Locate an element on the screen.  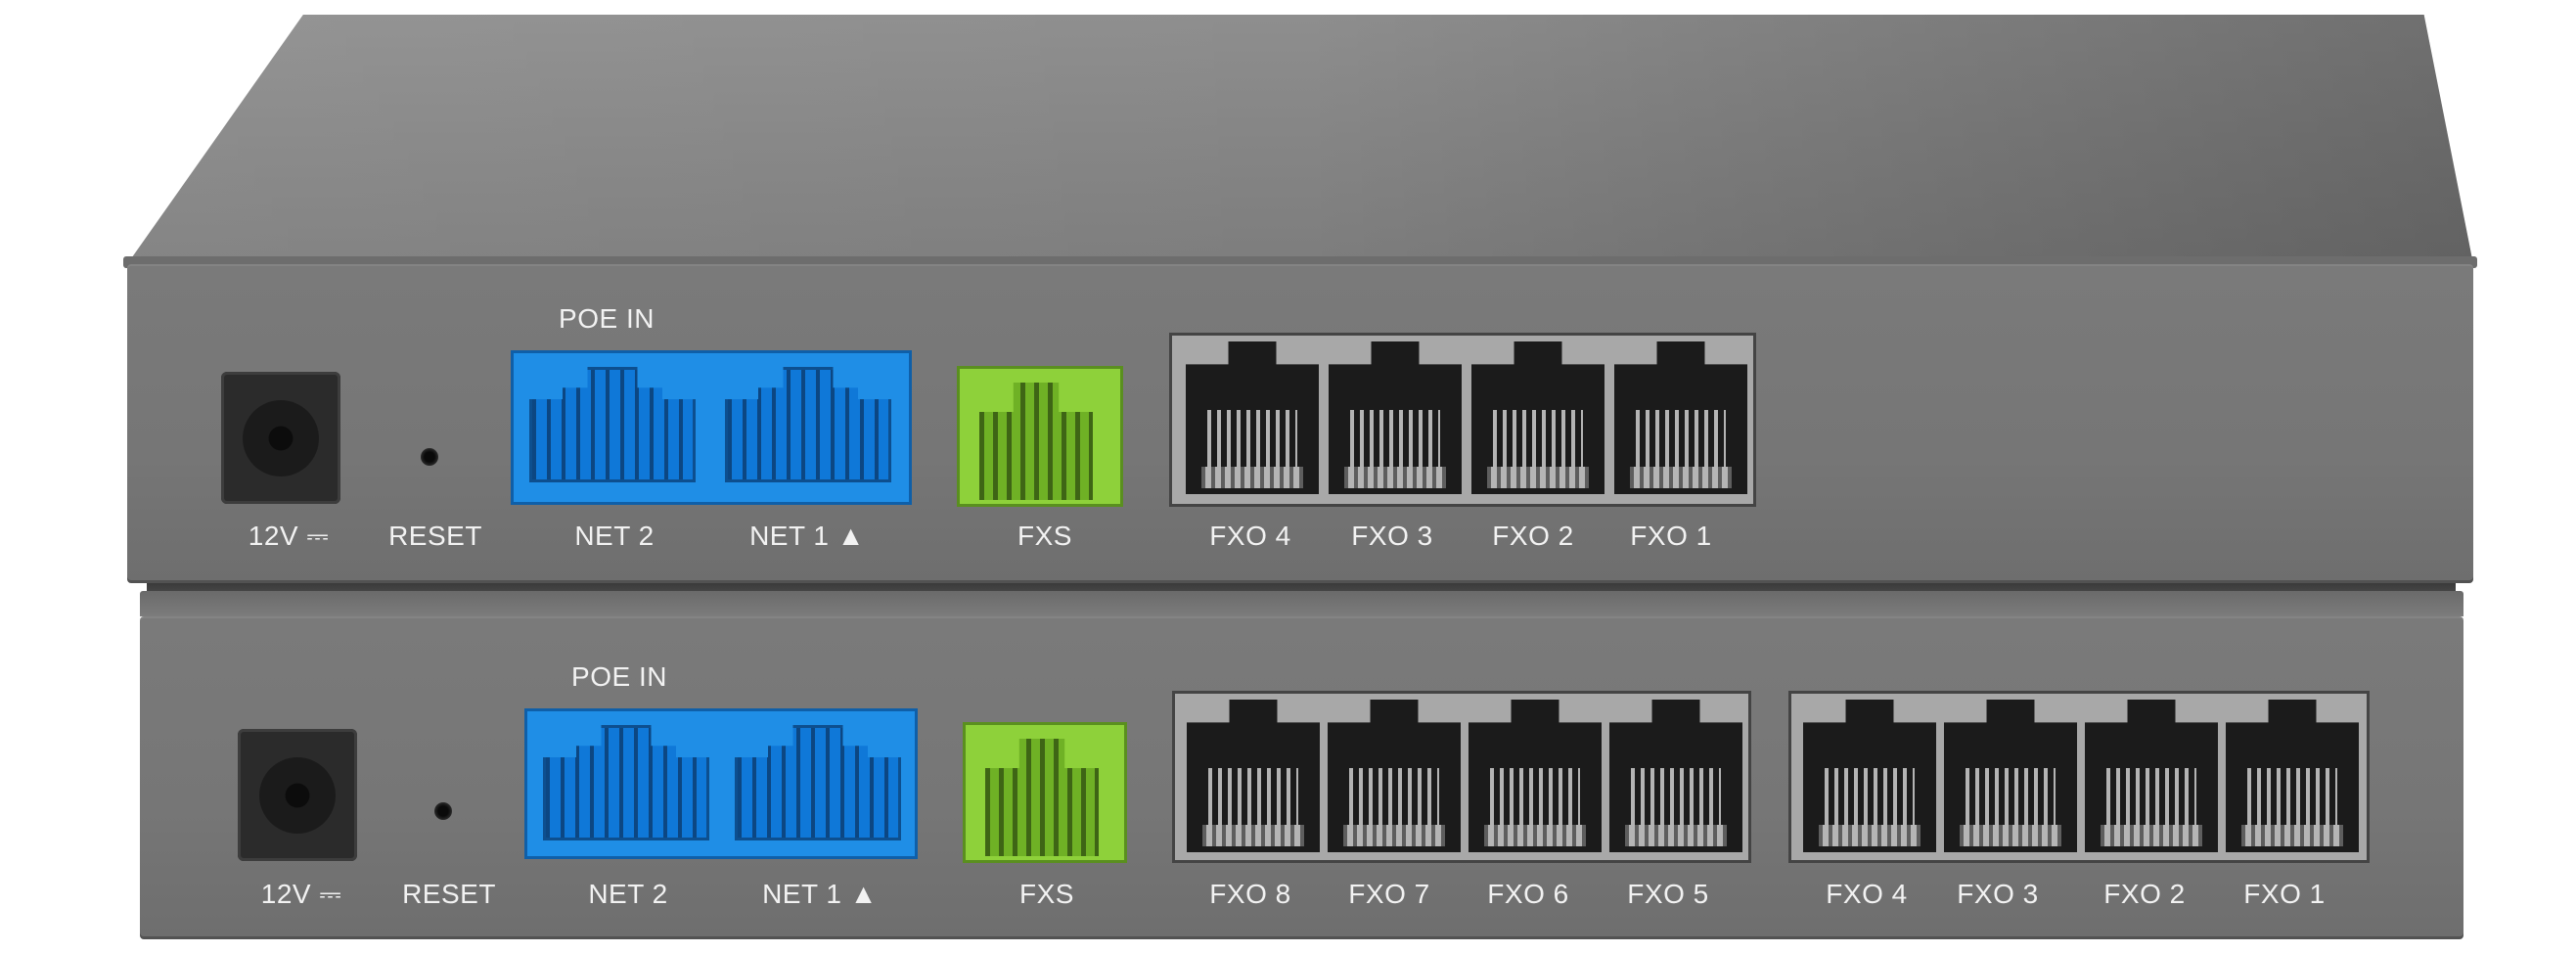
bottom-fxo2-port is located at coordinates (2151, 776).